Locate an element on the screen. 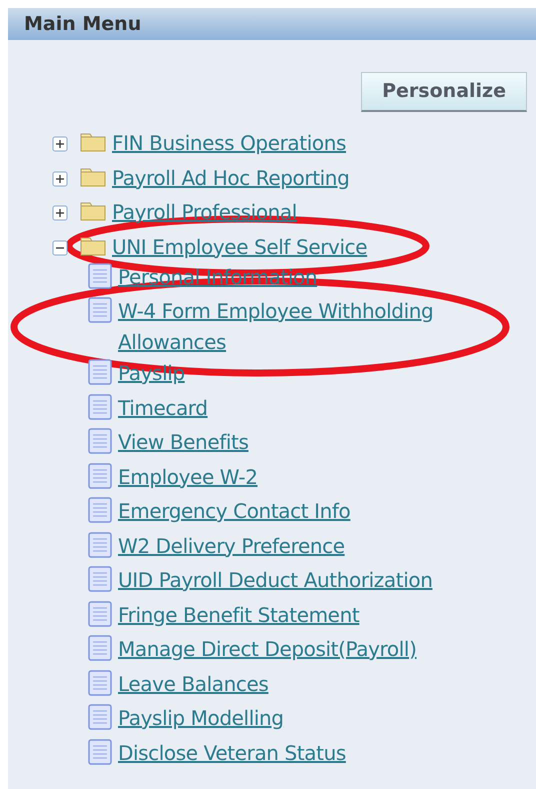 The image size is (536, 789). menu-link: W2 Delivery Preference is located at coordinates (231, 546).